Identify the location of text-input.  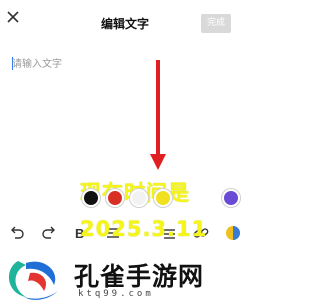
(72, 64).